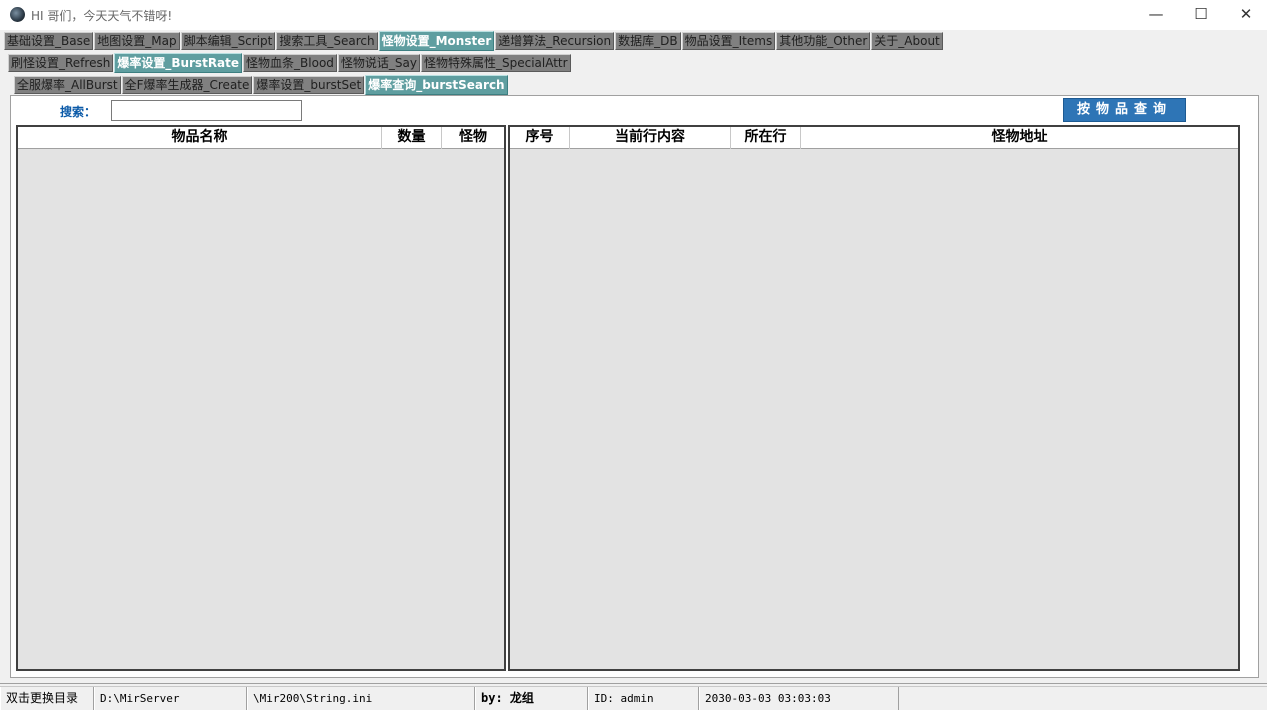  Describe the element at coordinates (907, 41) in the screenshot. I see `main-tab-9: 关于_About` at that location.